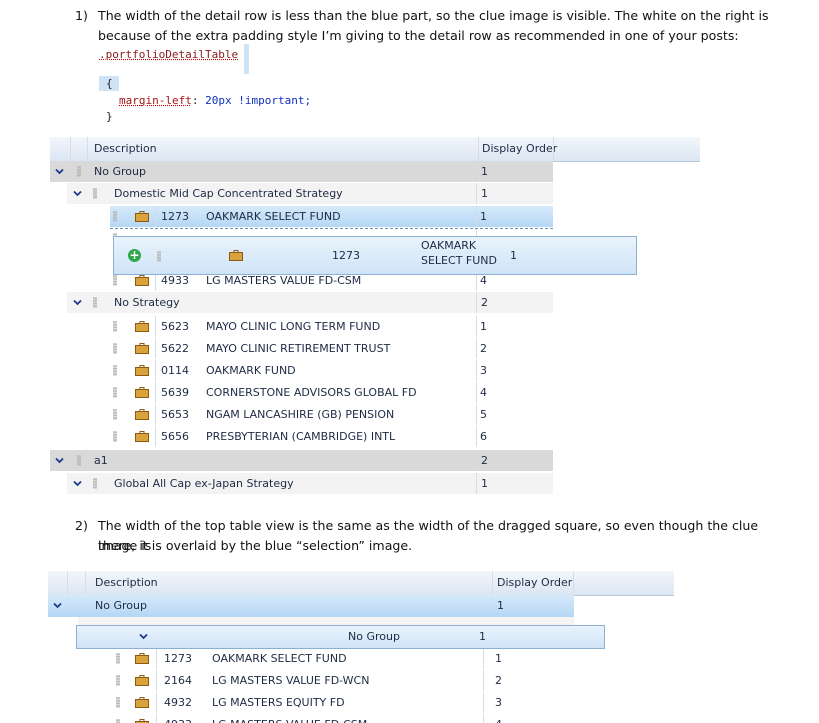  What do you see at coordinates (155, 100) in the screenshot?
I see `code-property: margin-left` at bounding box center [155, 100].